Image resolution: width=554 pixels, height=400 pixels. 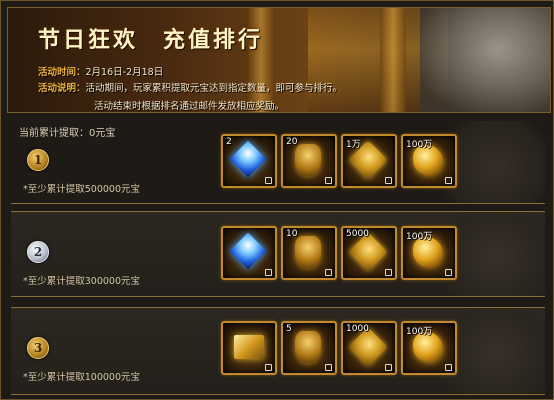 What do you see at coordinates (292, 142) in the screenshot?
I see `reward-quantity: 20` at bounding box center [292, 142].